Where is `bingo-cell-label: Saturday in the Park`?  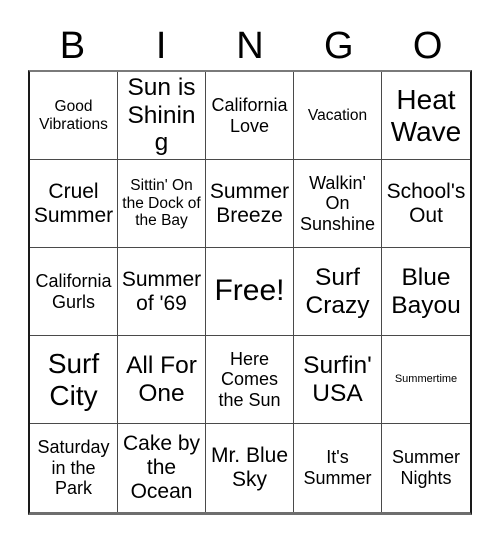 bingo-cell-label: Saturday in the Park is located at coordinates (73, 468).